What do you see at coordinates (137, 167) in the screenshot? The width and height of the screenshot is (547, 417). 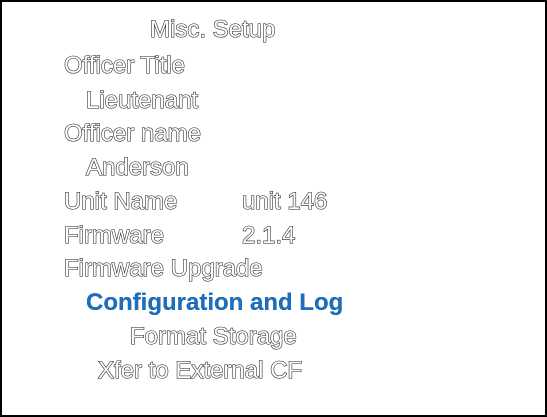 I see `officer-name-value: Anderson` at bounding box center [137, 167].